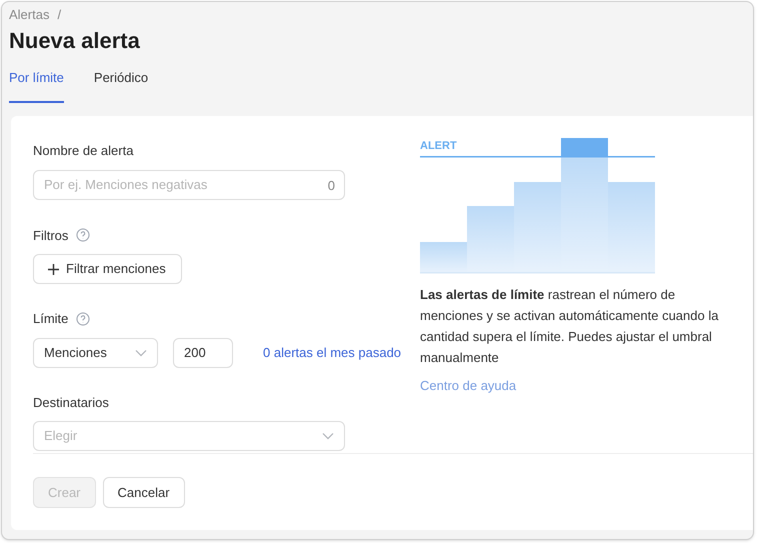 The width and height of the screenshot is (757, 543). I want to click on help-link: Centro de ayuda, so click(575, 386).